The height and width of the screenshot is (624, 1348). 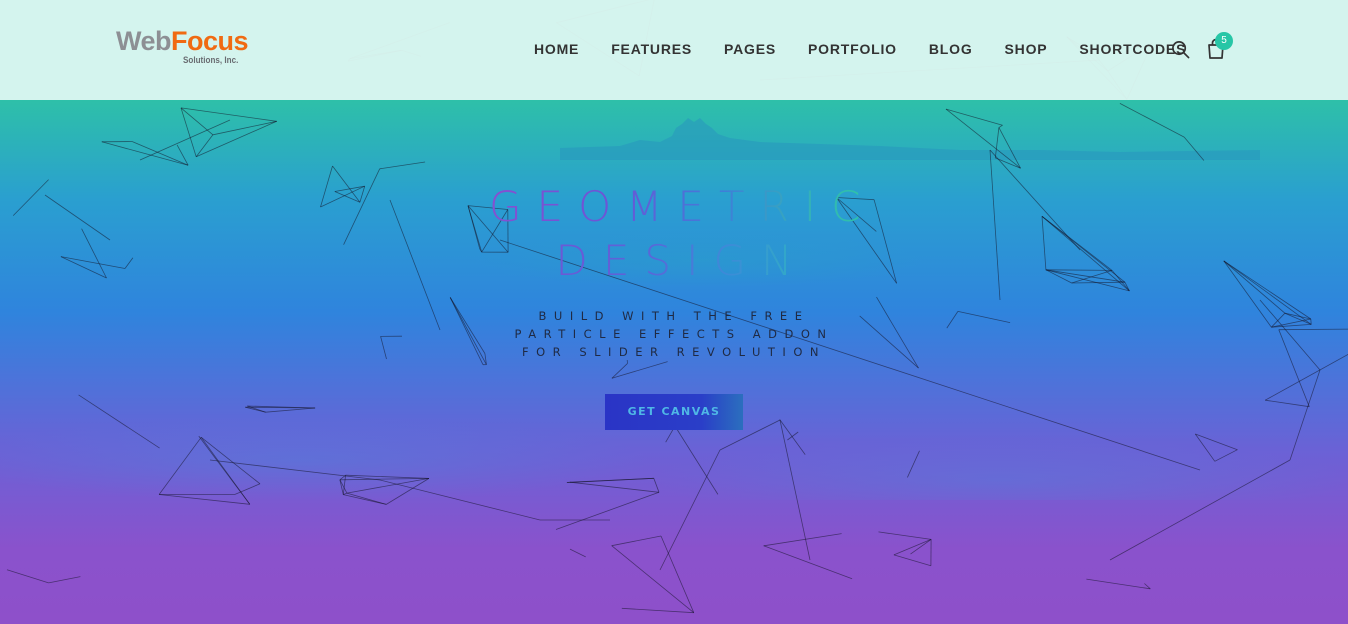 I want to click on nav-item-shop: SHOP, so click(x=1026, y=49).